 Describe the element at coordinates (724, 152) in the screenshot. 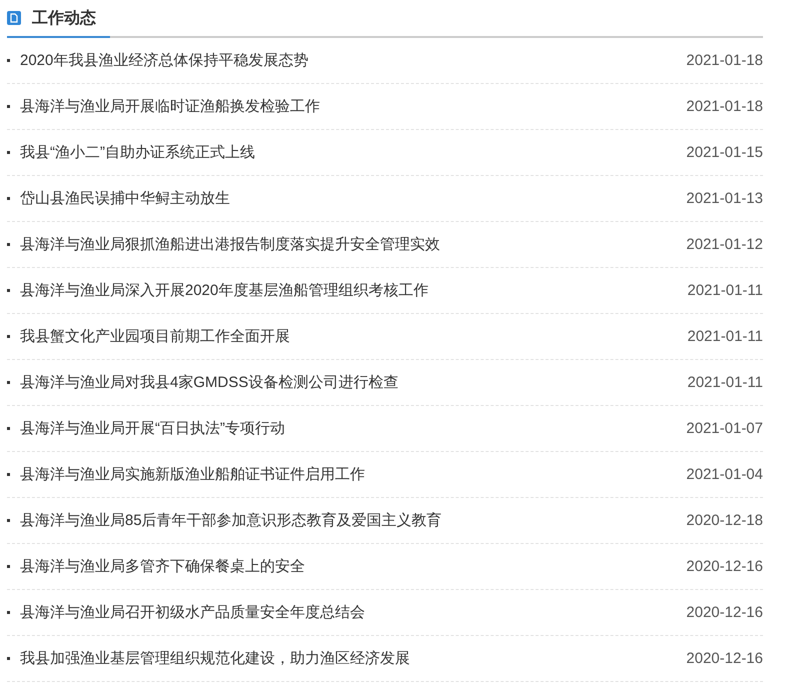

I see `news-date: 2021-01-15` at that location.